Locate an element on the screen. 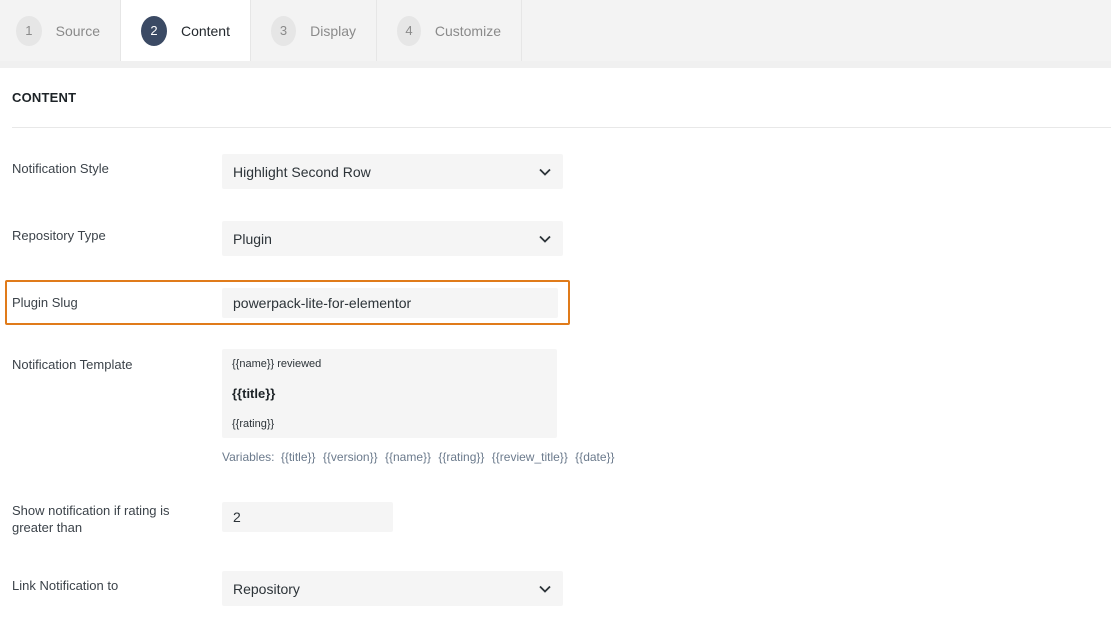 The image size is (1111, 642). variable-token: {{rating}} is located at coordinates (461, 457).